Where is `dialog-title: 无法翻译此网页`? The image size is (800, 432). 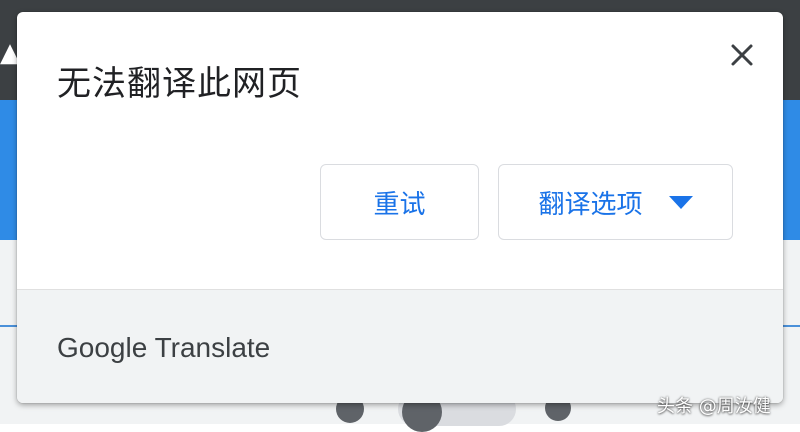
dialog-title: 无法翻译此网页 is located at coordinates (179, 84).